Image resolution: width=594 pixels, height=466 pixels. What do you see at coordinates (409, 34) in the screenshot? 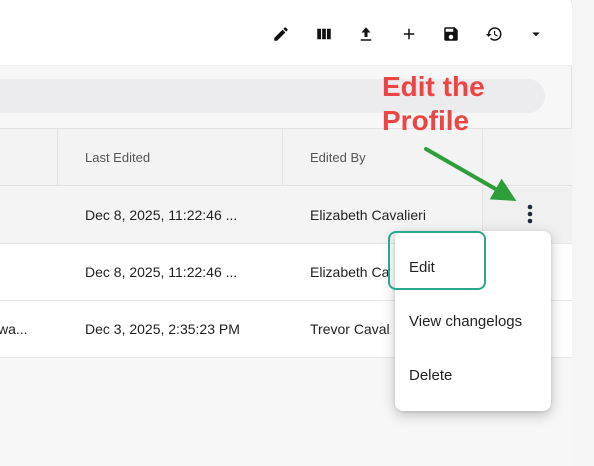
I see `plus-icon` at bounding box center [409, 34].